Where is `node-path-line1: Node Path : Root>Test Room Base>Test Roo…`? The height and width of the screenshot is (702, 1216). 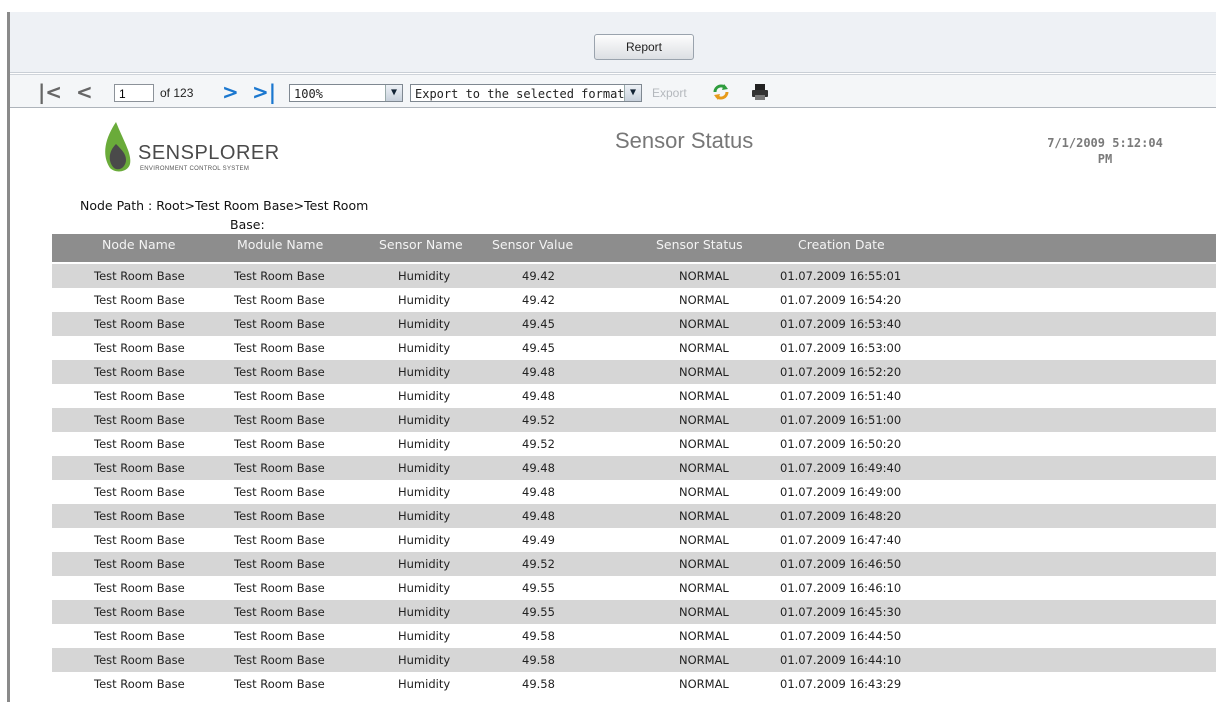
node-path-line1: Node Path : Root>Test Room Base>Test Roo… is located at coordinates (224, 205).